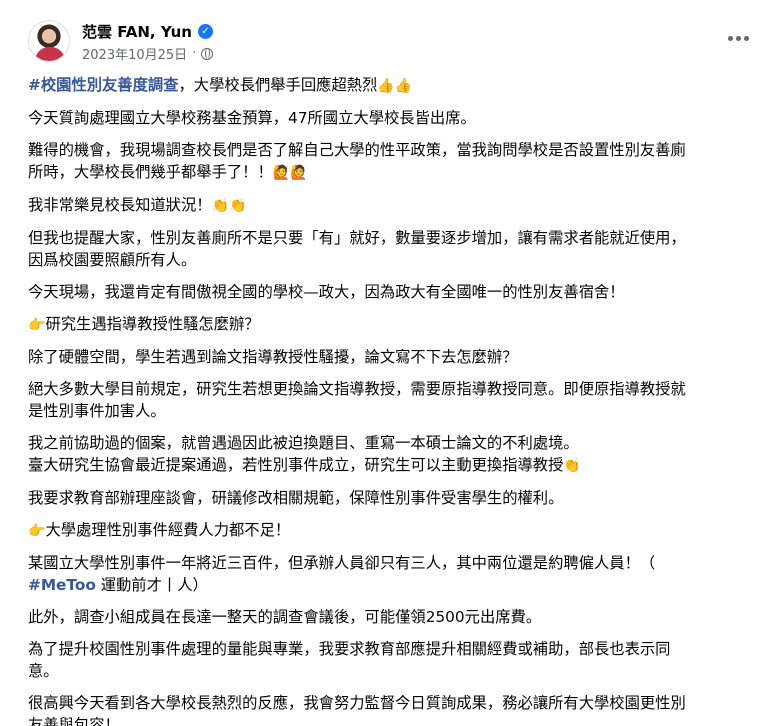  I want to click on post-paragraph: 我非常樂見校長知道狀況！👏👏, so click(398, 205).